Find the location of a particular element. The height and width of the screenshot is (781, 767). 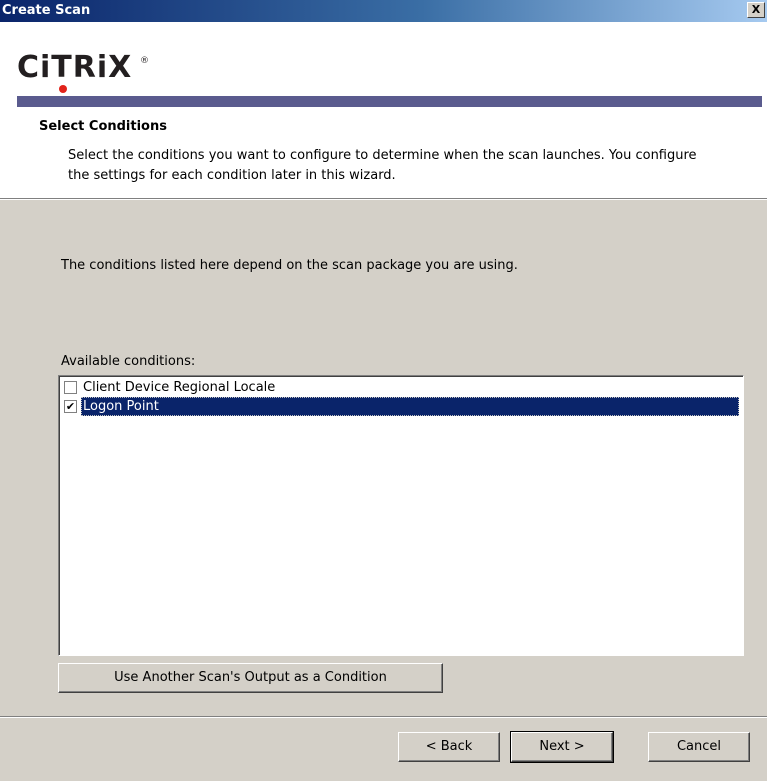

condition-checkbox is located at coordinates (70, 387).